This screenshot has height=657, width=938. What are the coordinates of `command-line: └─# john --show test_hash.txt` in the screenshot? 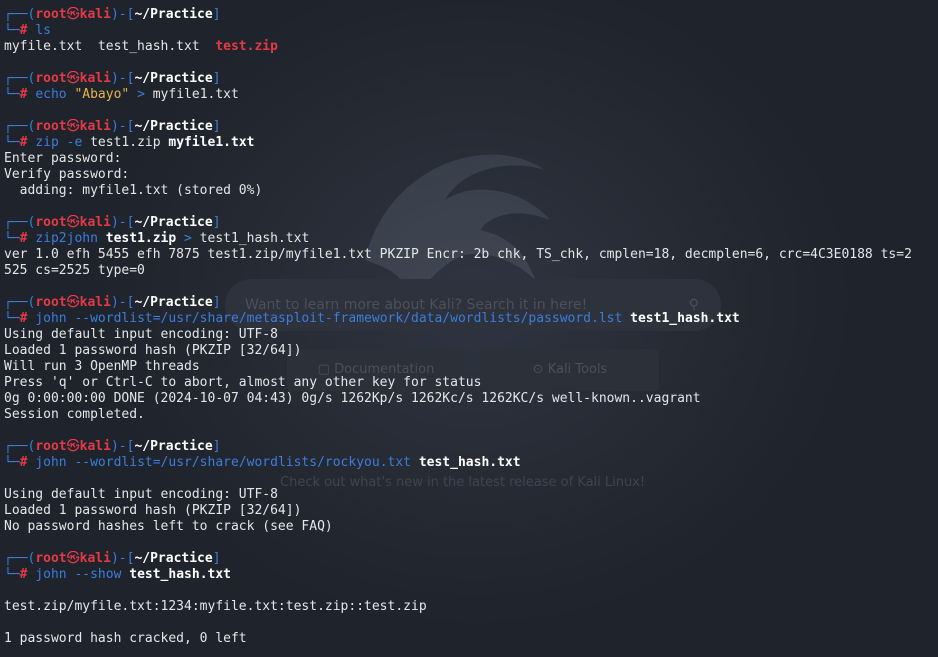 It's located at (471, 575).